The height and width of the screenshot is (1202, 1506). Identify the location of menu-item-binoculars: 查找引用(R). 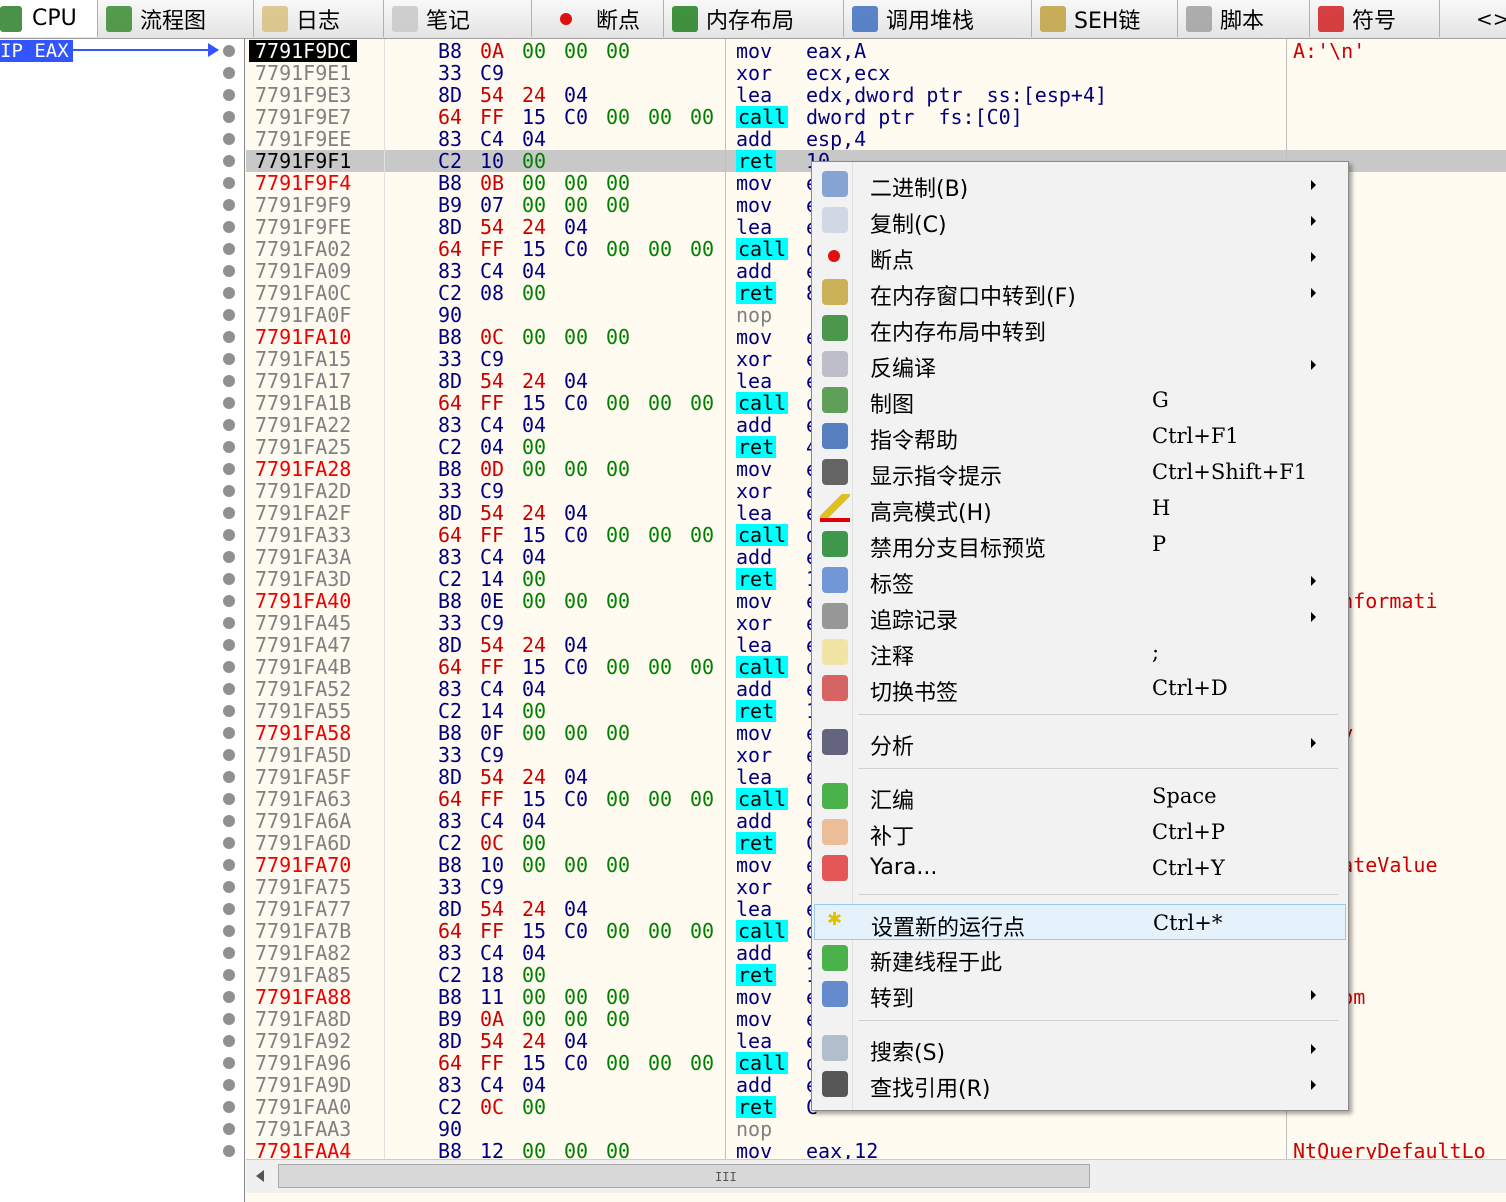
(1080, 1084).